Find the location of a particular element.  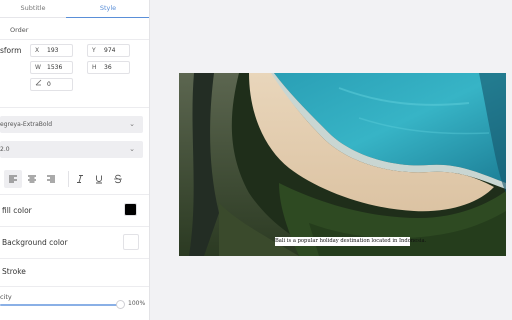

stroke-label: Stroke is located at coordinates (14, 271).